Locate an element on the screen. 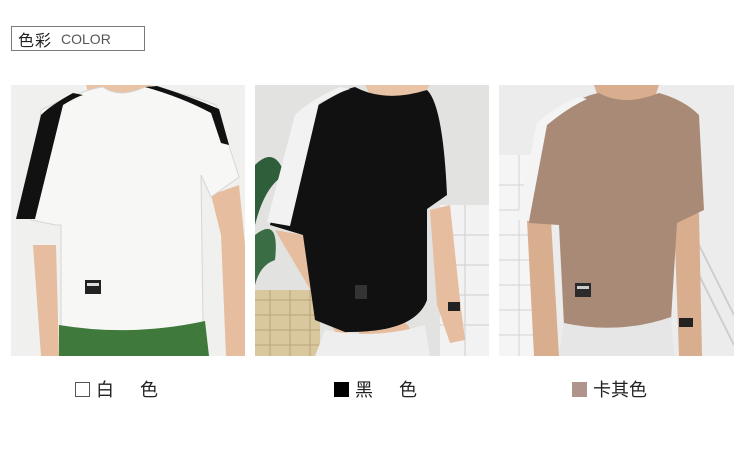 Image resolution: width=750 pixels, height=472 pixels. label-khaki: 卡其色 is located at coordinates (620, 390).